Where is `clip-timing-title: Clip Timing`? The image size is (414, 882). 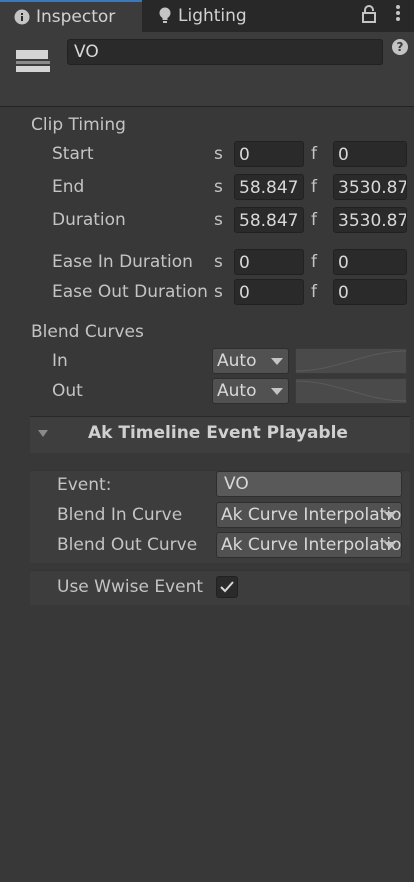 clip-timing-title: Clip Timing is located at coordinates (78, 125).